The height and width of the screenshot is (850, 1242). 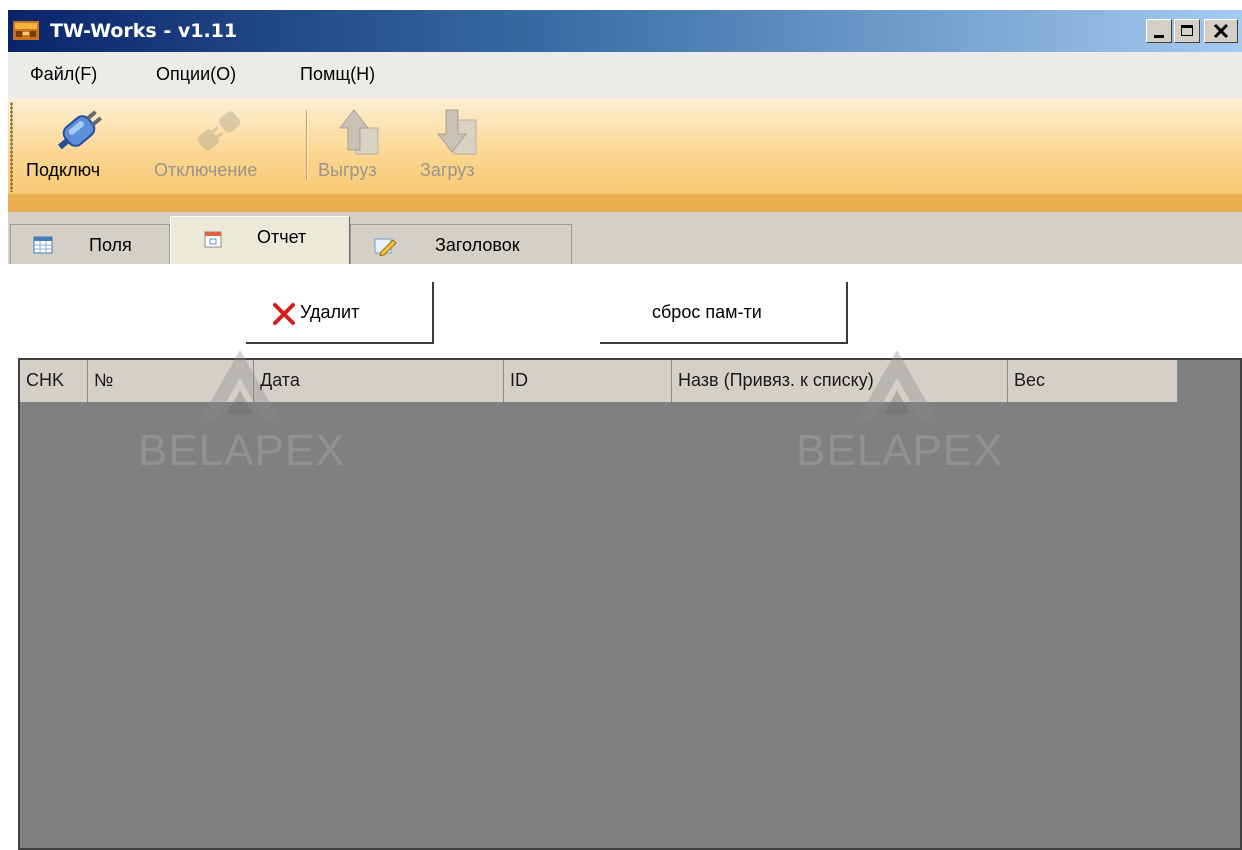 I want to click on maximize-button, so click(x=1187, y=31).